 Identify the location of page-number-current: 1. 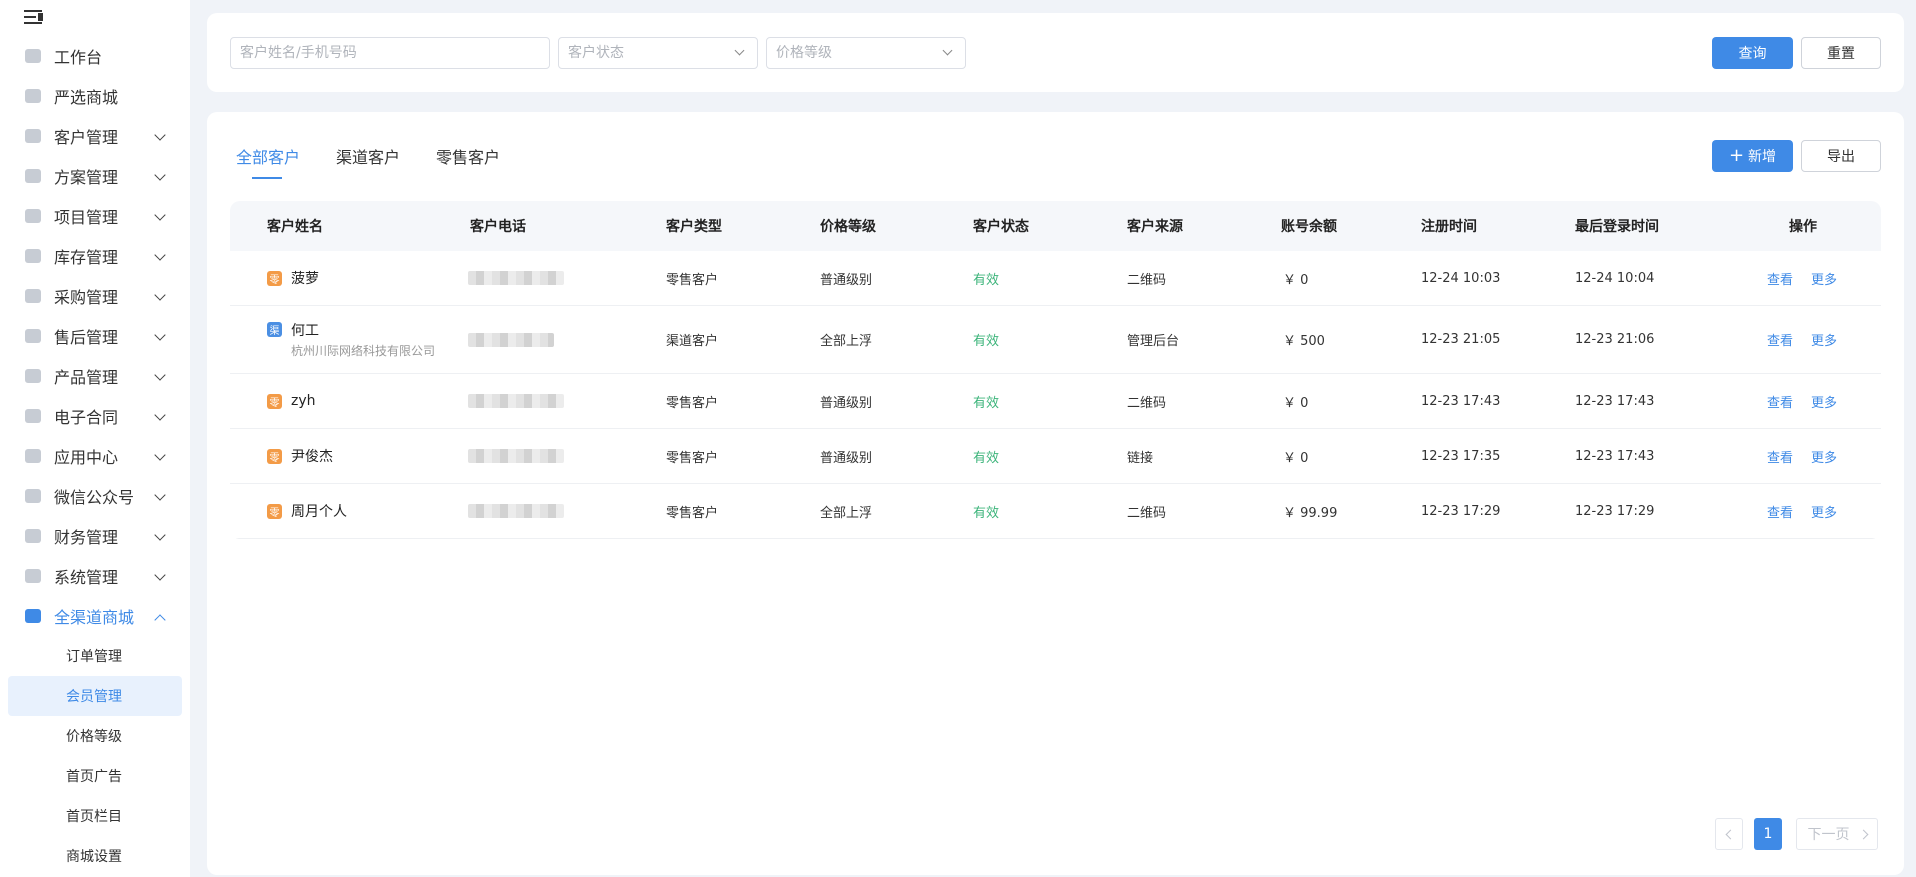
(1768, 834).